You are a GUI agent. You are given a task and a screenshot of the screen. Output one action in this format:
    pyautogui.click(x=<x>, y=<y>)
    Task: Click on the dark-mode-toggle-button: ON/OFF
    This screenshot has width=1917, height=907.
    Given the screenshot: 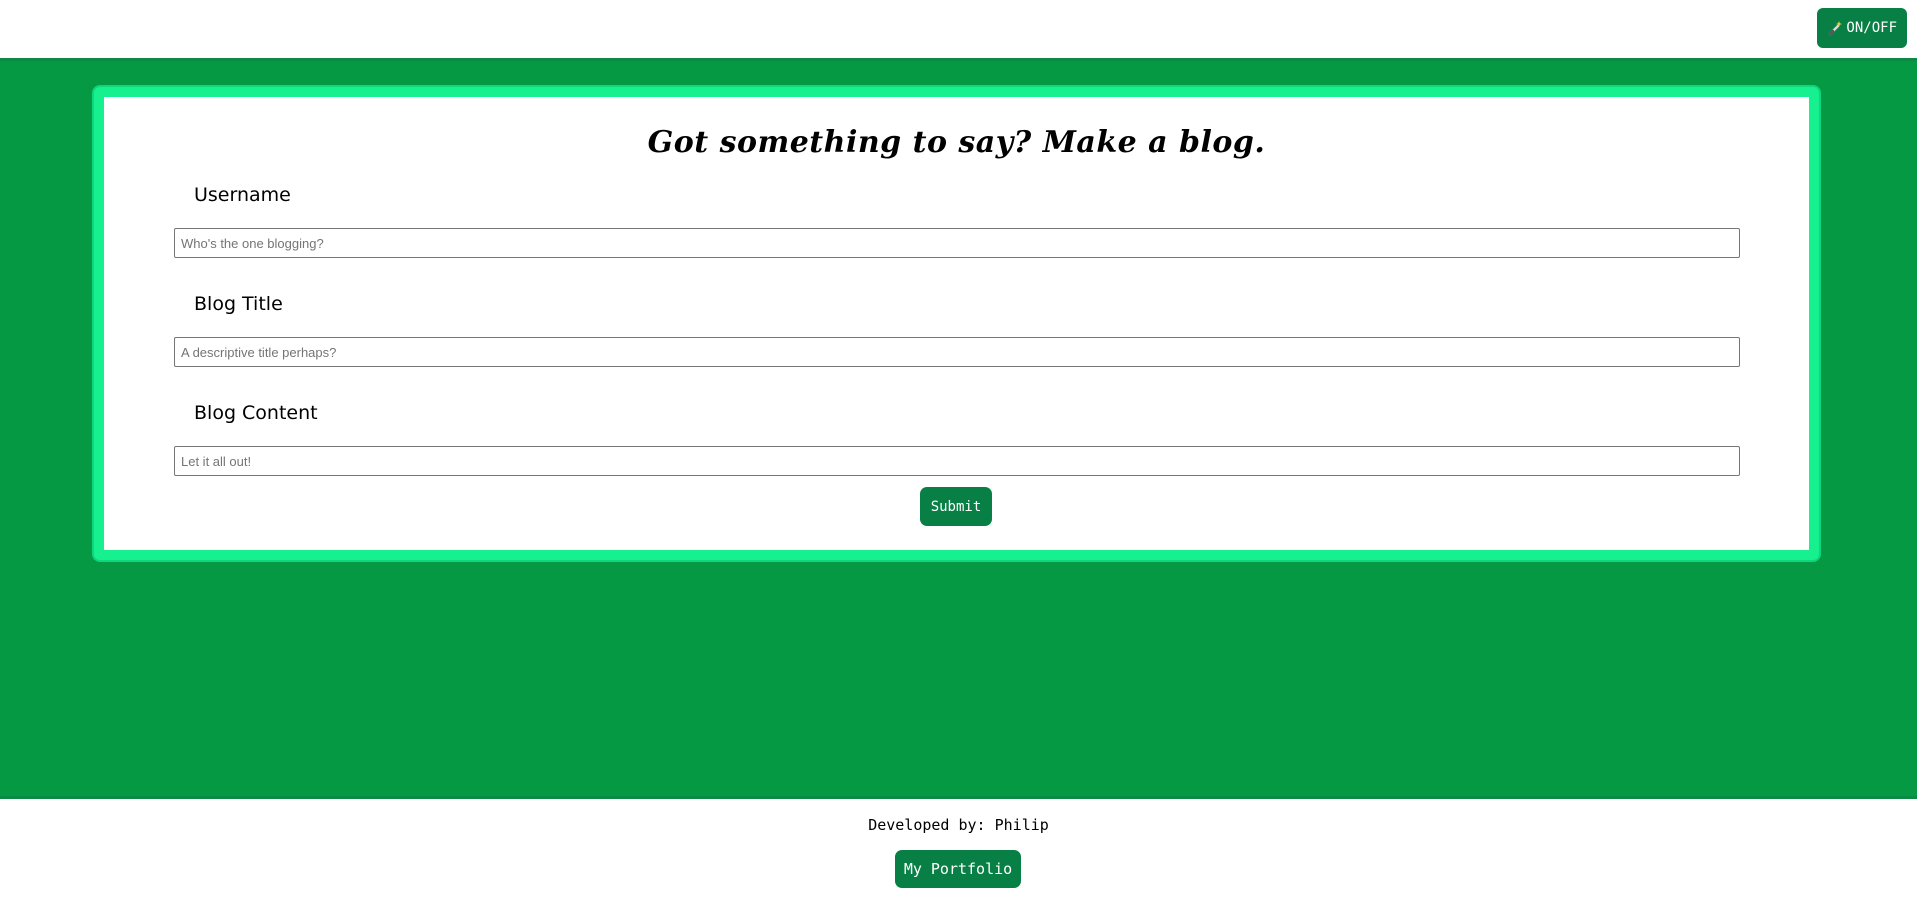 What is the action you would take?
    pyautogui.click(x=1862, y=28)
    